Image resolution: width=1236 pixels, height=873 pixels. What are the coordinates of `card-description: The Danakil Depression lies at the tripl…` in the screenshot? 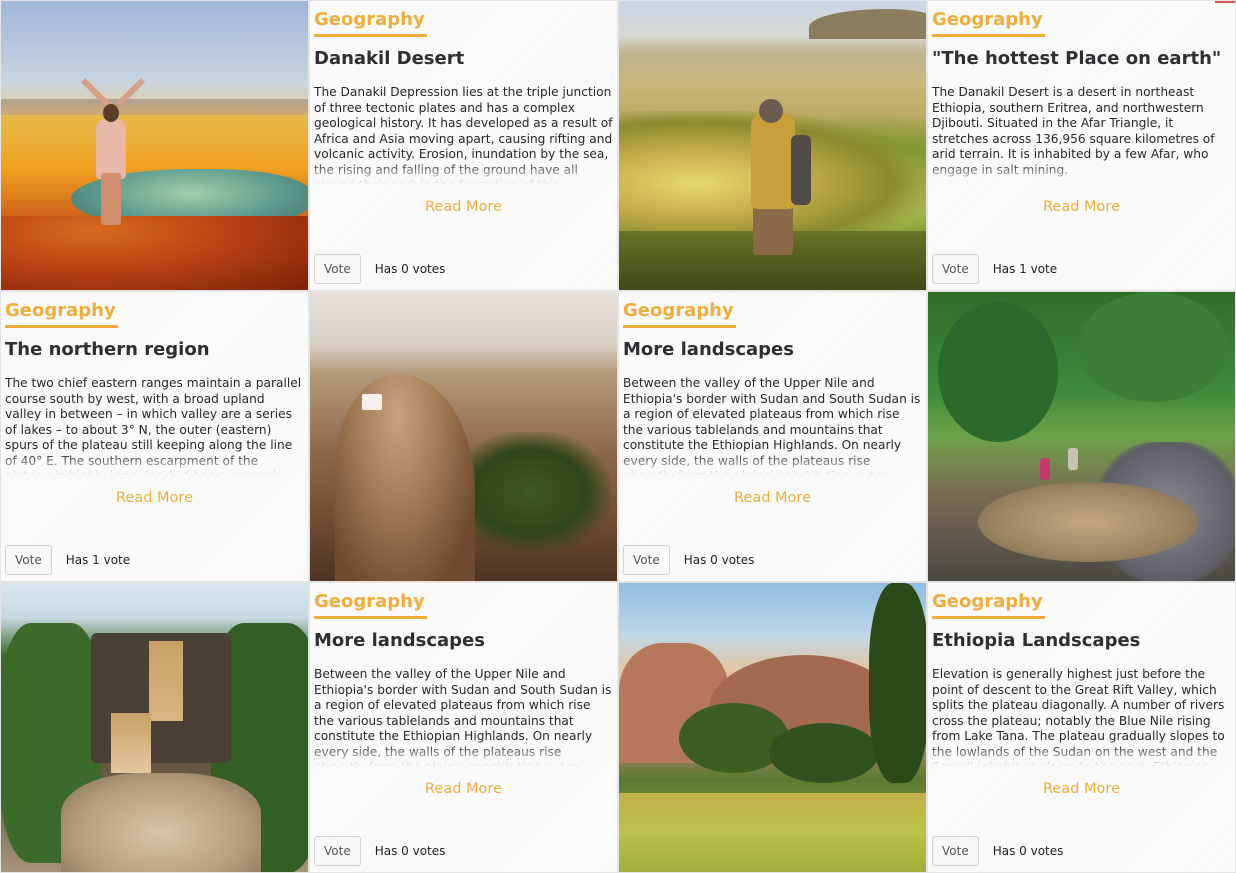 It's located at (463, 134).